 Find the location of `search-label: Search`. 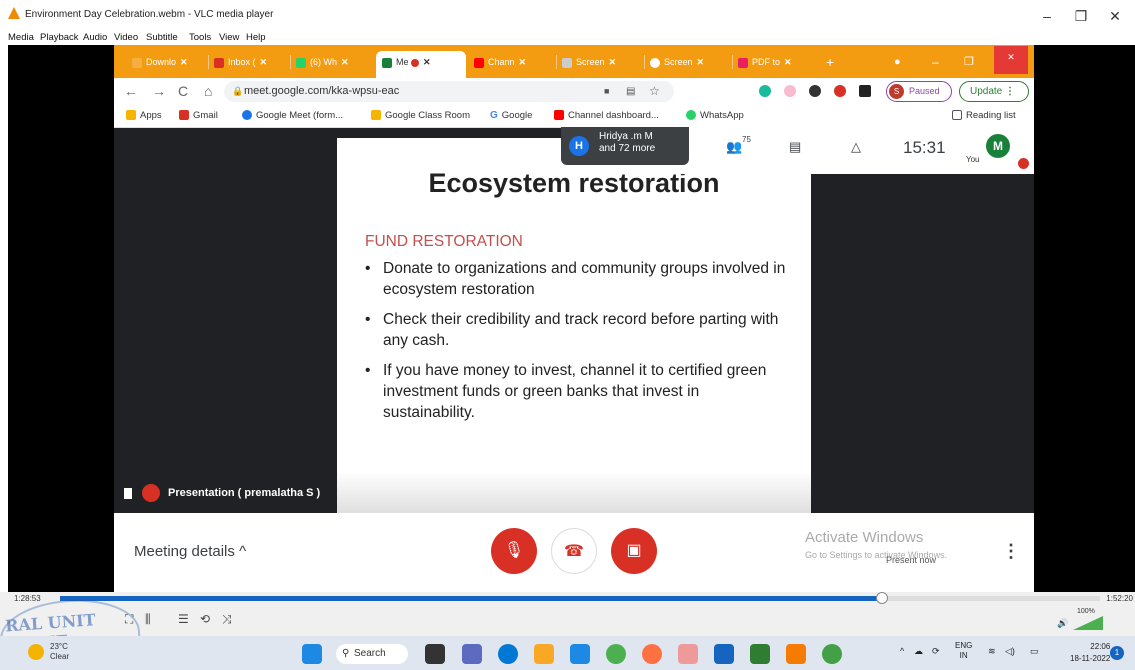

search-label: Search is located at coordinates (370, 653).